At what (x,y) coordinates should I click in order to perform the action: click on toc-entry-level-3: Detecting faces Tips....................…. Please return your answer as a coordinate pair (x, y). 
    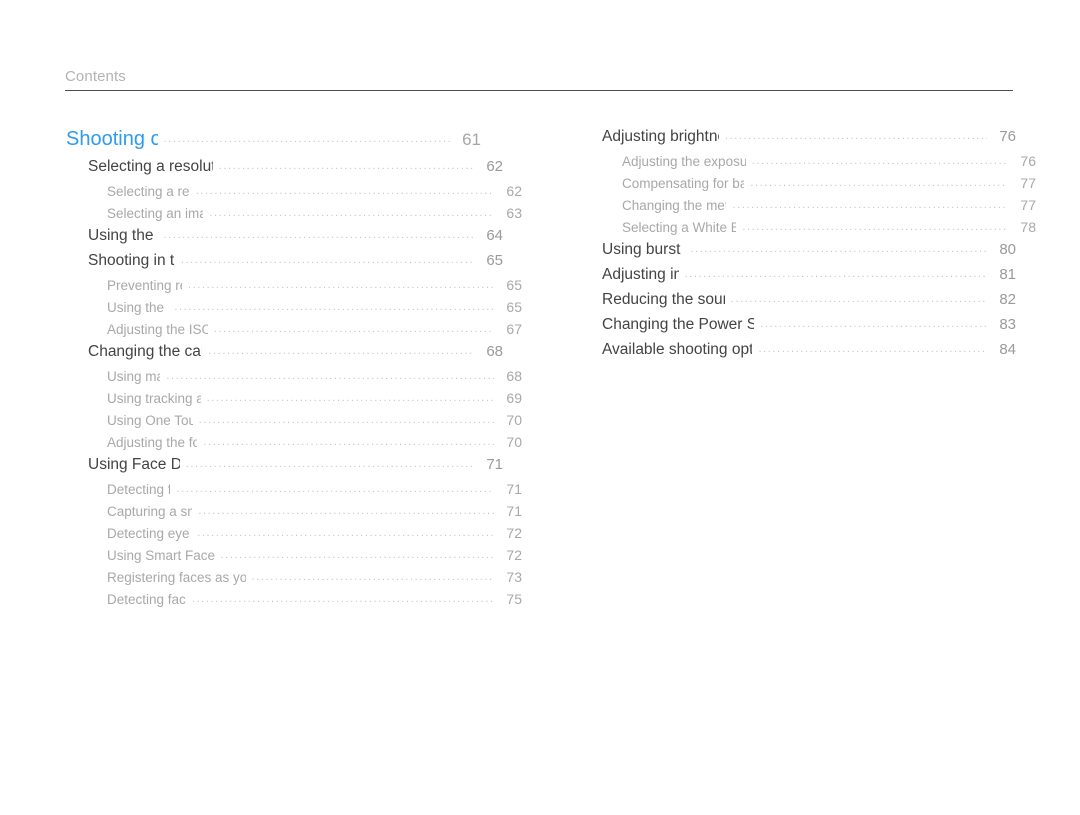
    Looking at the image, I should click on (314, 600).